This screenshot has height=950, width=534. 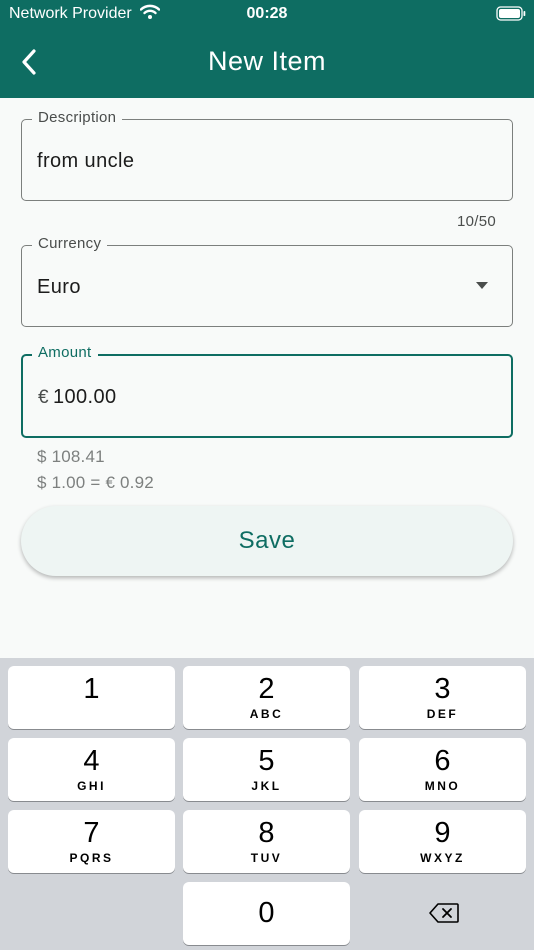 What do you see at coordinates (77, 117) in the screenshot?
I see `description-label: Description` at bounding box center [77, 117].